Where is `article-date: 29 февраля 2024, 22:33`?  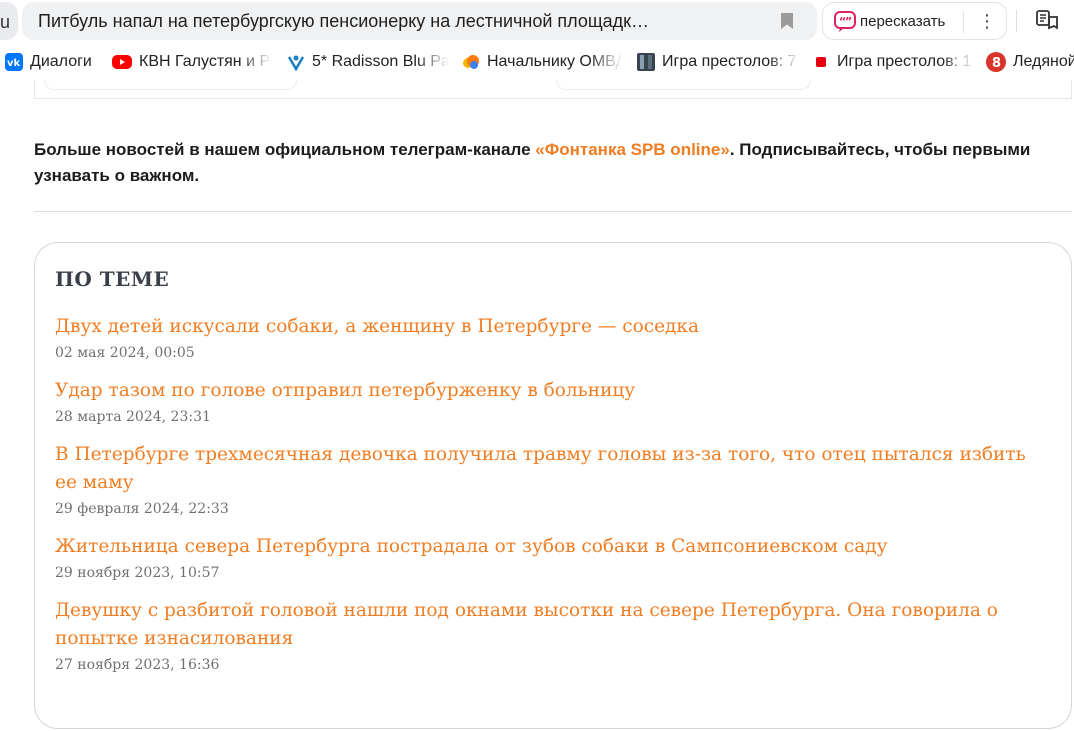 article-date: 29 февраля 2024, 22:33 is located at coordinates (142, 509).